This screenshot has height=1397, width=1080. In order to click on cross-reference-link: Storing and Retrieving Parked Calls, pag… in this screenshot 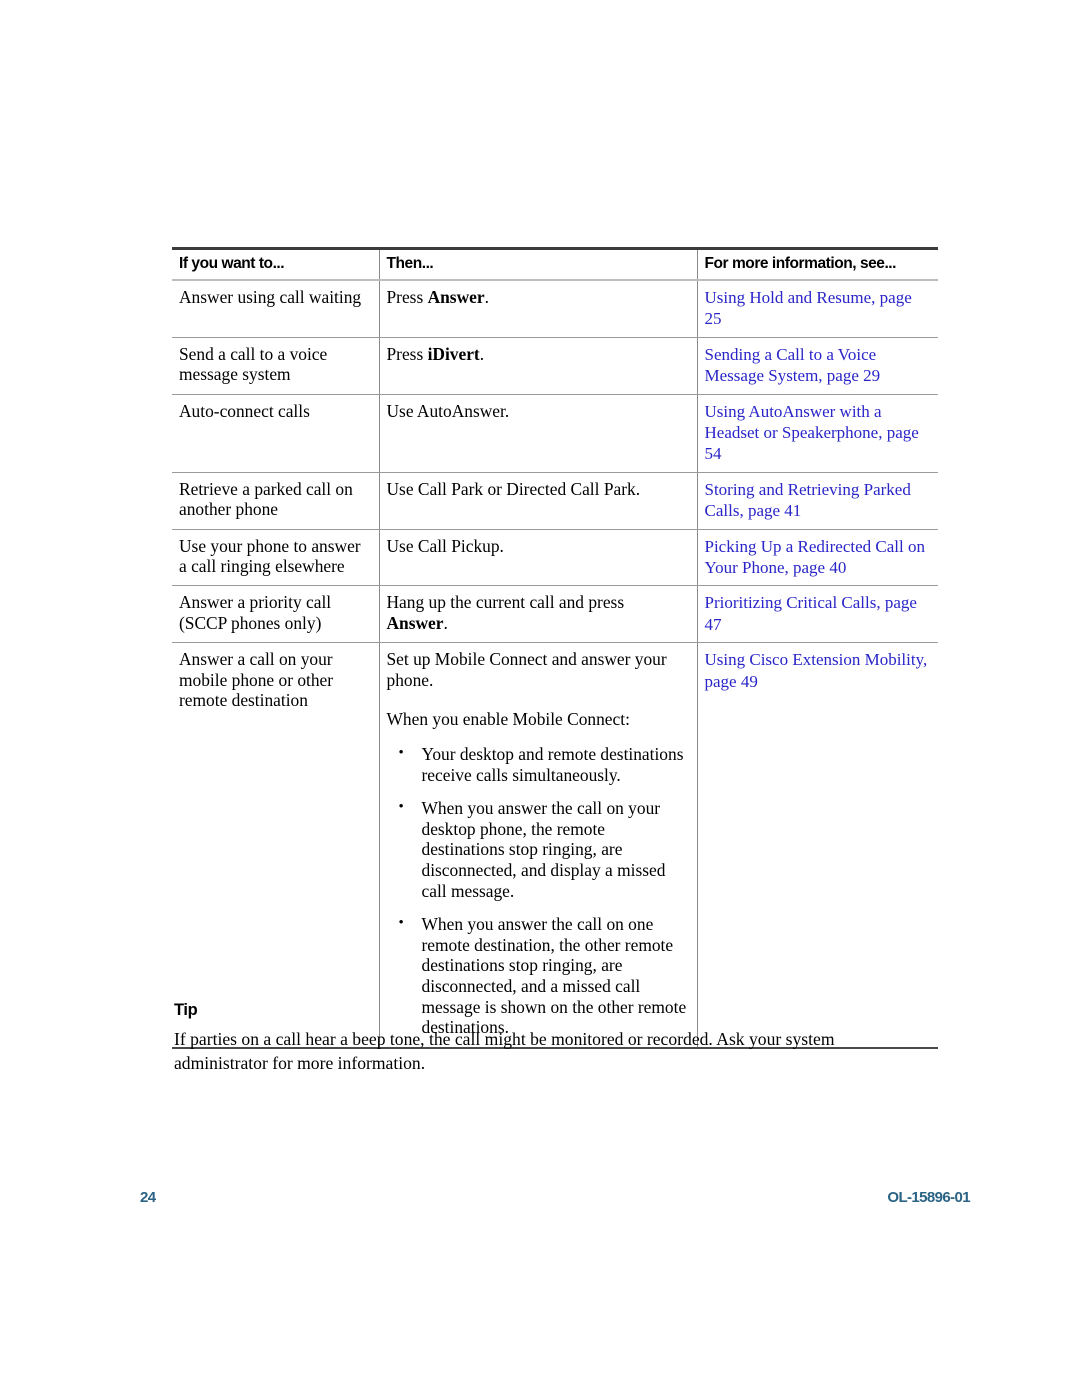, I will do `click(808, 500)`.